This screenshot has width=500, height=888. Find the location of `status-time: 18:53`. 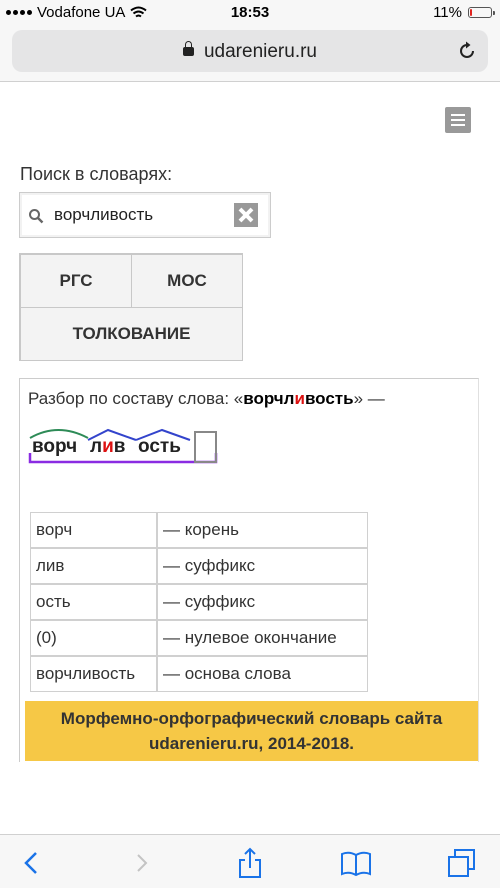

status-time: 18:53 is located at coordinates (250, 12).